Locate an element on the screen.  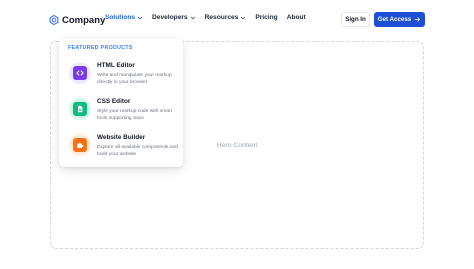
get-access-button: Get Access is located at coordinates (399, 19).